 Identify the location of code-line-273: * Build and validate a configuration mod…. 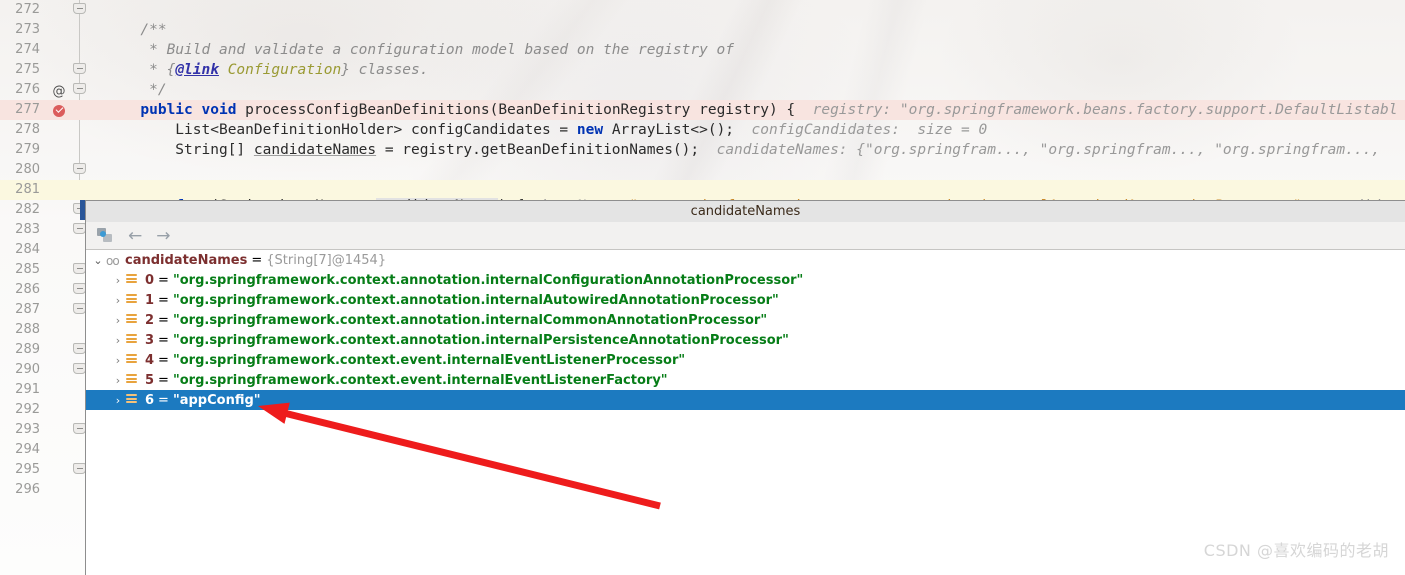
(411, 39).